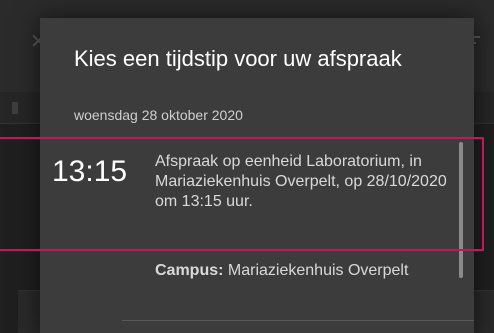 The width and height of the screenshot is (494, 333). Describe the element at coordinates (461, 210) in the screenshot. I see `dialog-scrollbar` at that location.